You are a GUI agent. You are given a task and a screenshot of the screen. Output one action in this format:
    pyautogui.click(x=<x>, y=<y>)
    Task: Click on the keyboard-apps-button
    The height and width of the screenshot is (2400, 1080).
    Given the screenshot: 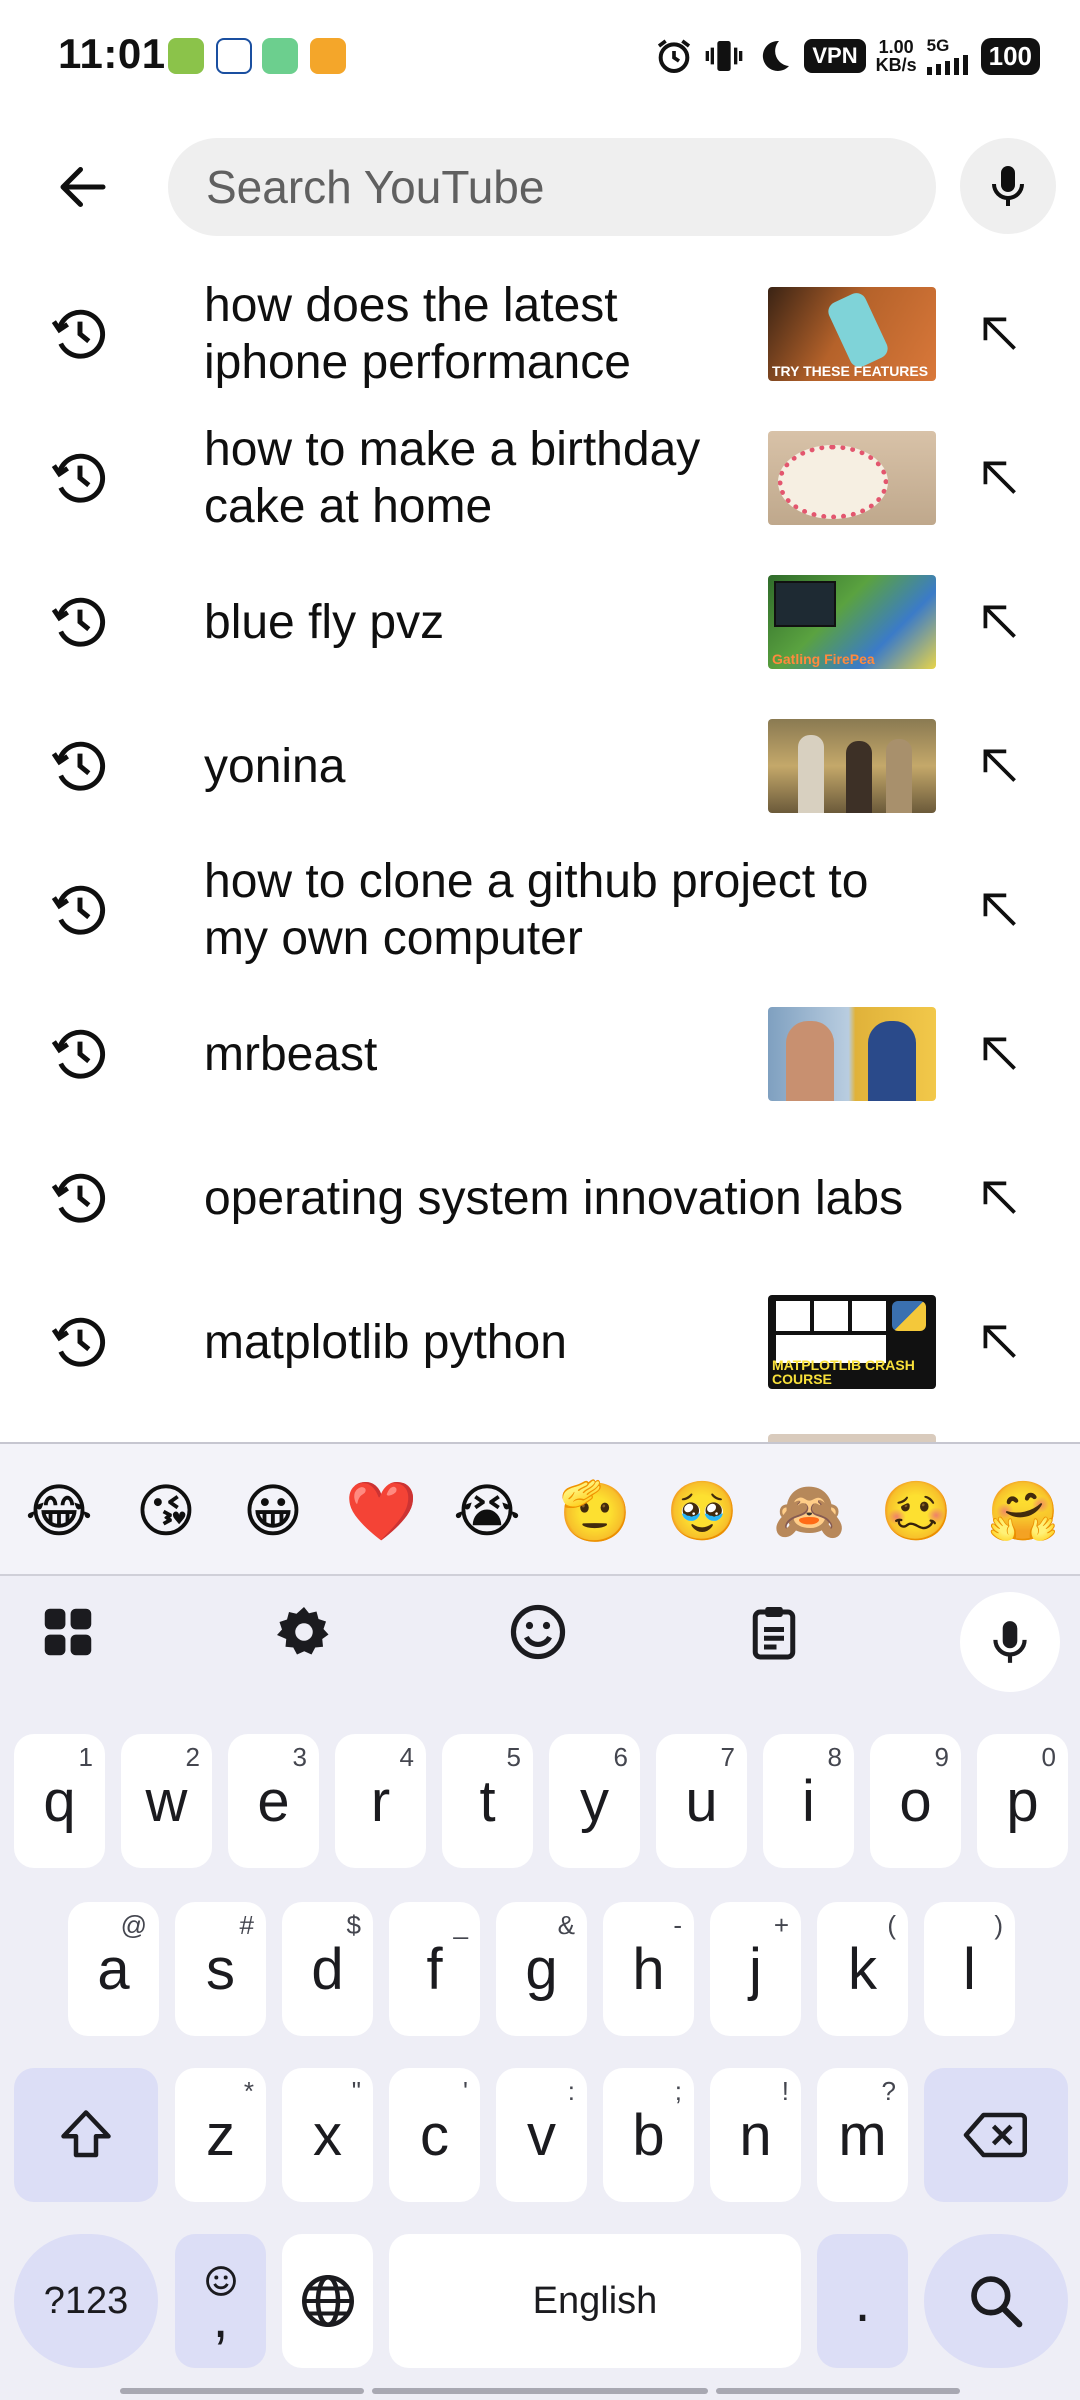 What is the action you would take?
    pyautogui.click(x=68, y=1632)
    